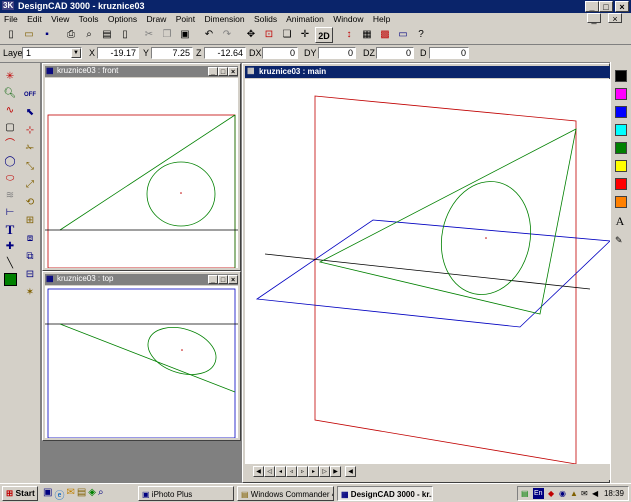 The height and width of the screenshot is (502, 631). What do you see at coordinates (10, 196) in the screenshot?
I see `hatch-tool-icon: ≋` at bounding box center [10, 196].